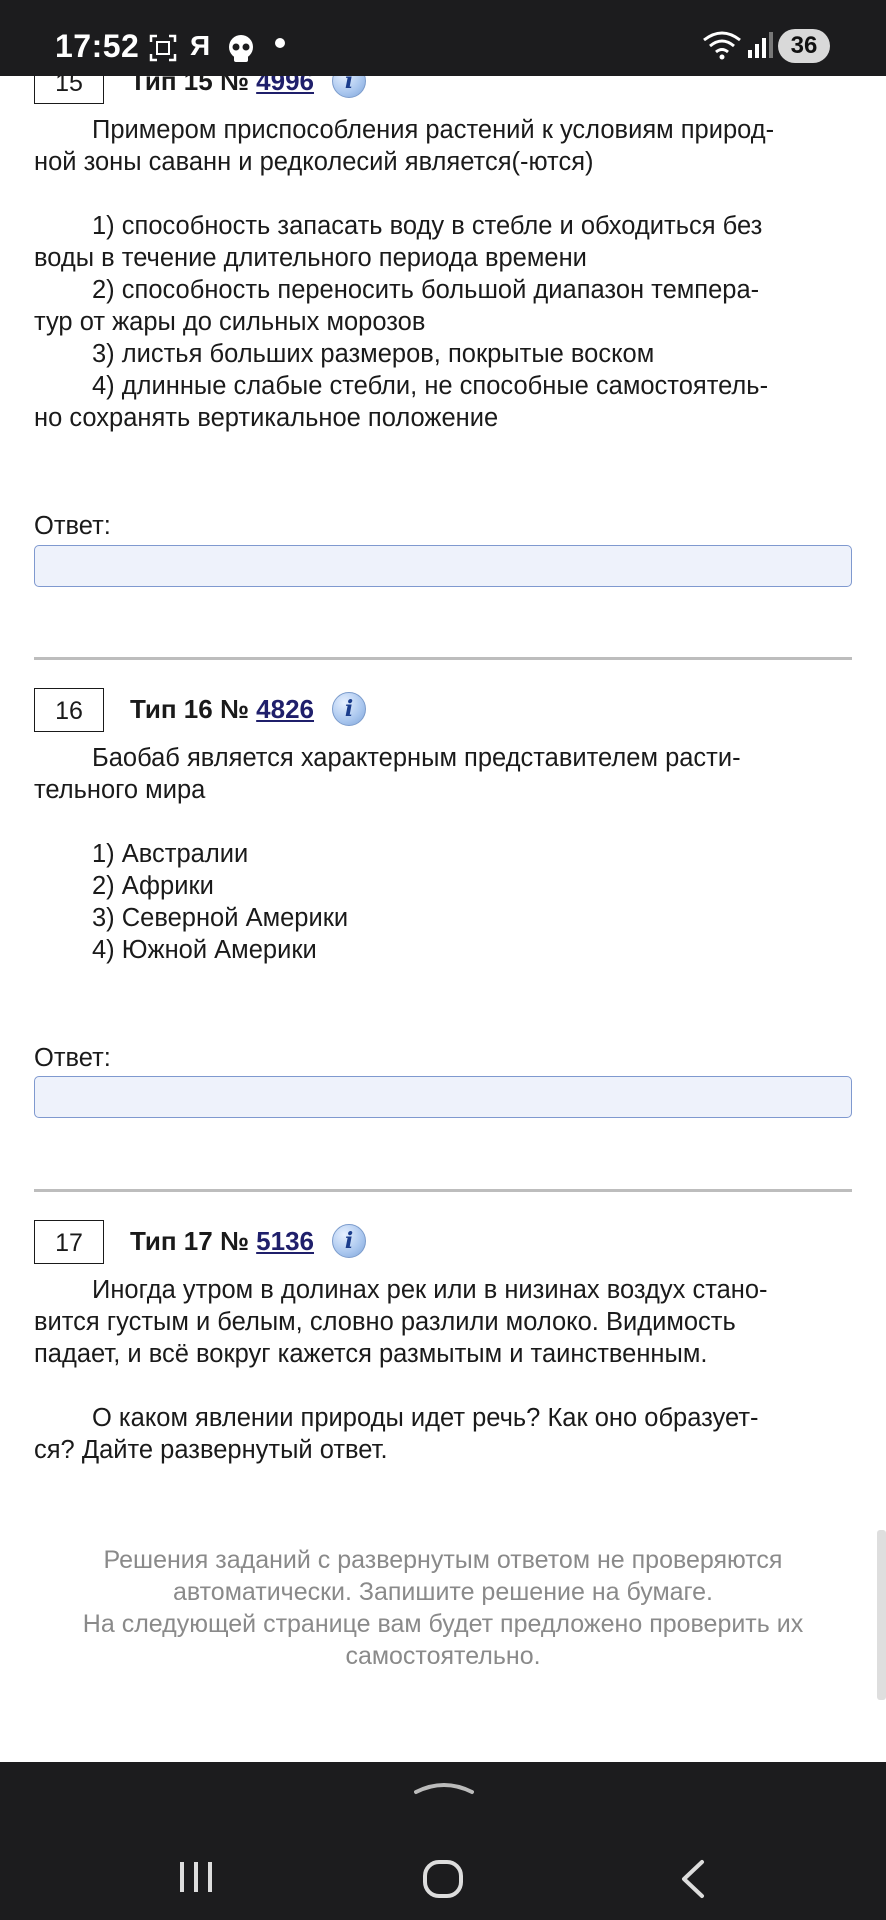  Describe the element at coordinates (444, 1787) in the screenshot. I see `chevron-up-icon` at that location.